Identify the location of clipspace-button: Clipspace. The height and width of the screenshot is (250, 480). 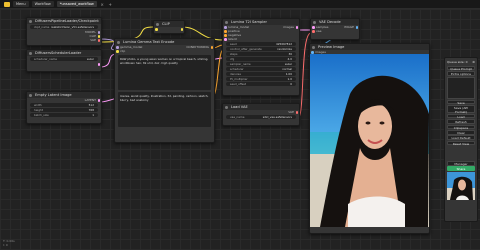
(461, 127).